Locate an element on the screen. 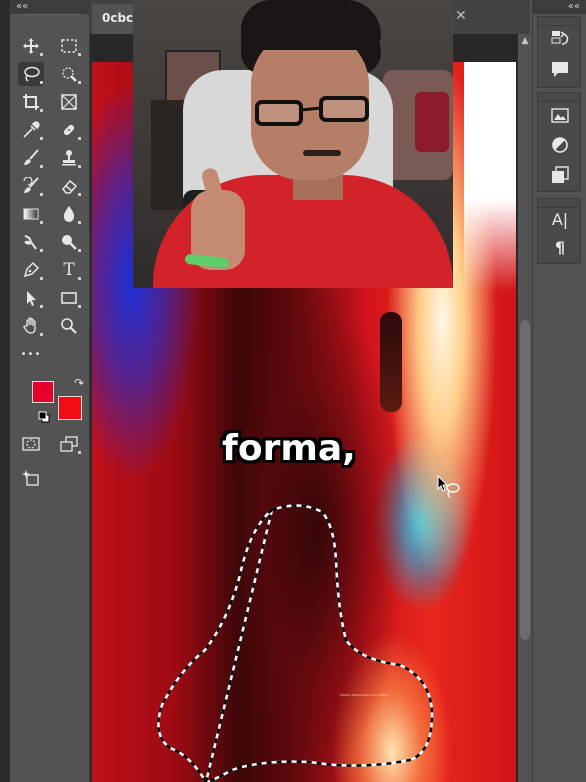 The width and height of the screenshot is (586, 782). default-colors-icon is located at coordinates (44, 417).